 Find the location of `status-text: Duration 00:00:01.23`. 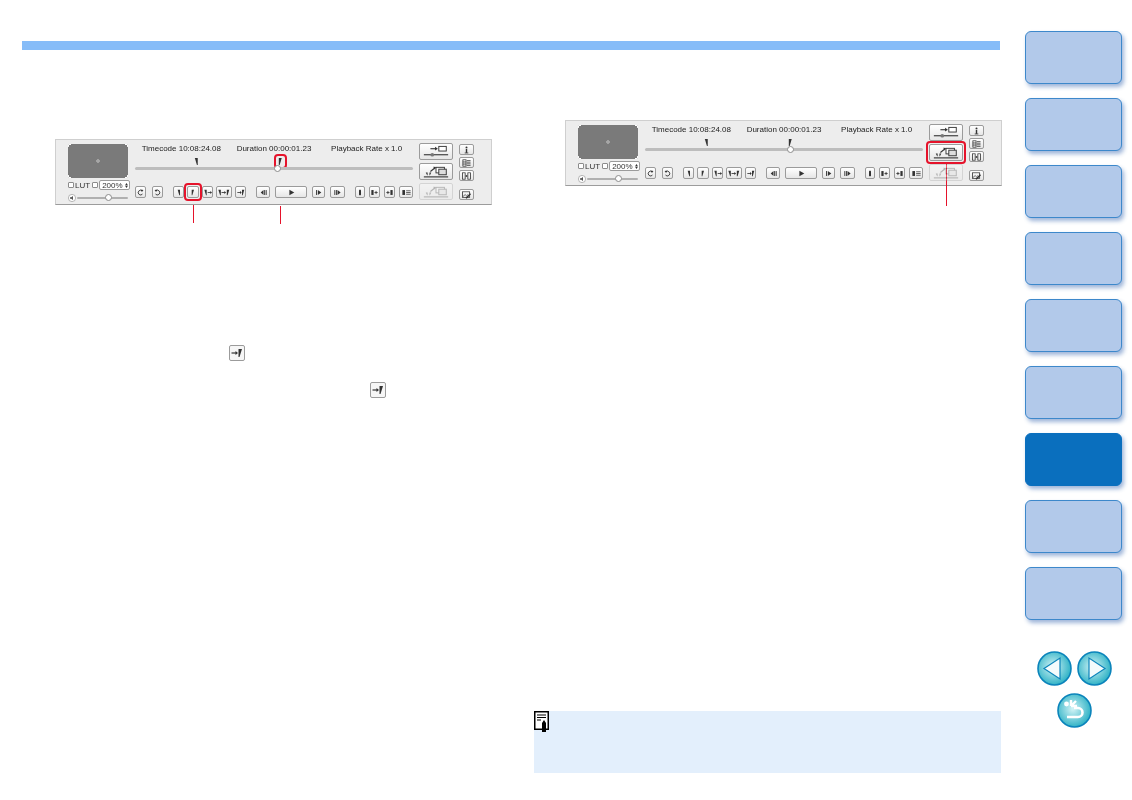

status-text: Duration 00:00:01.23 is located at coordinates (784, 130).